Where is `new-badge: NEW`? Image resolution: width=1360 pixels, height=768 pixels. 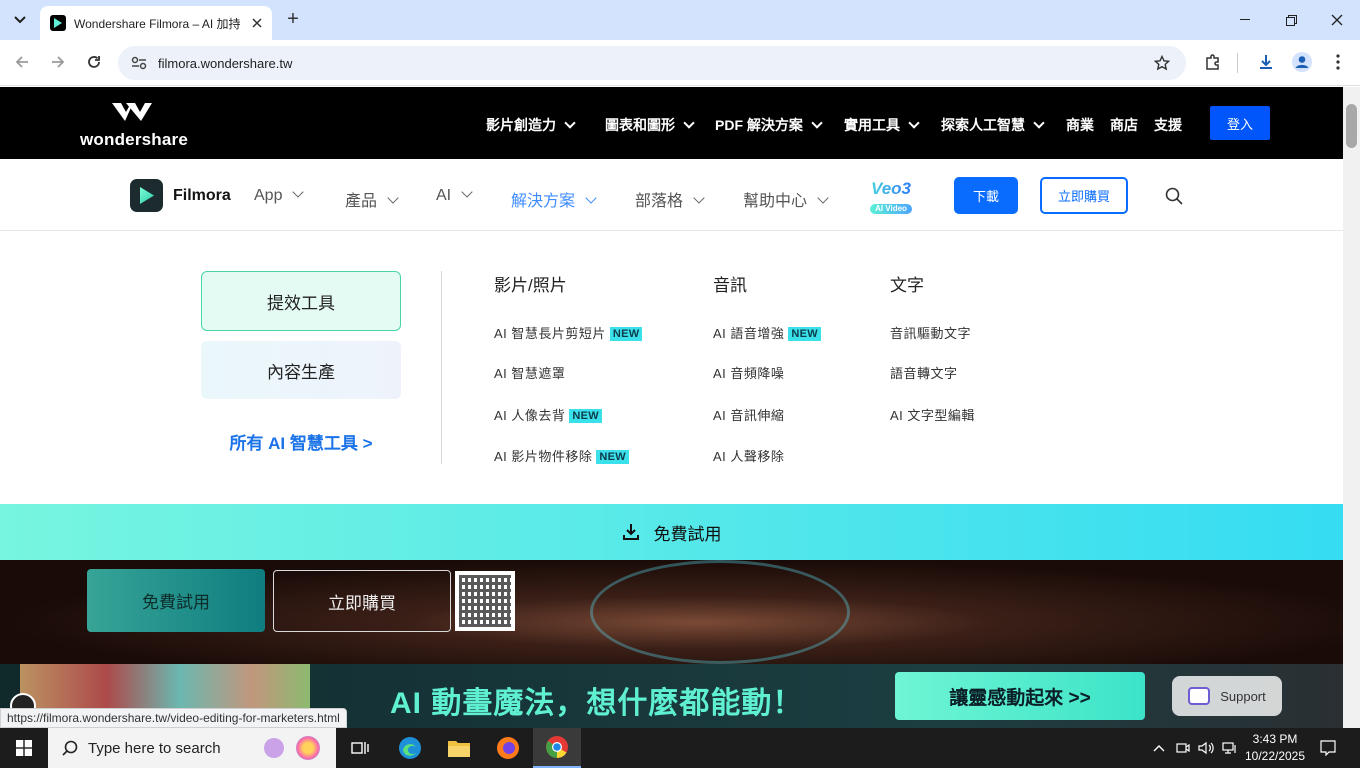
new-badge: NEW is located at coordinates (612, 457).